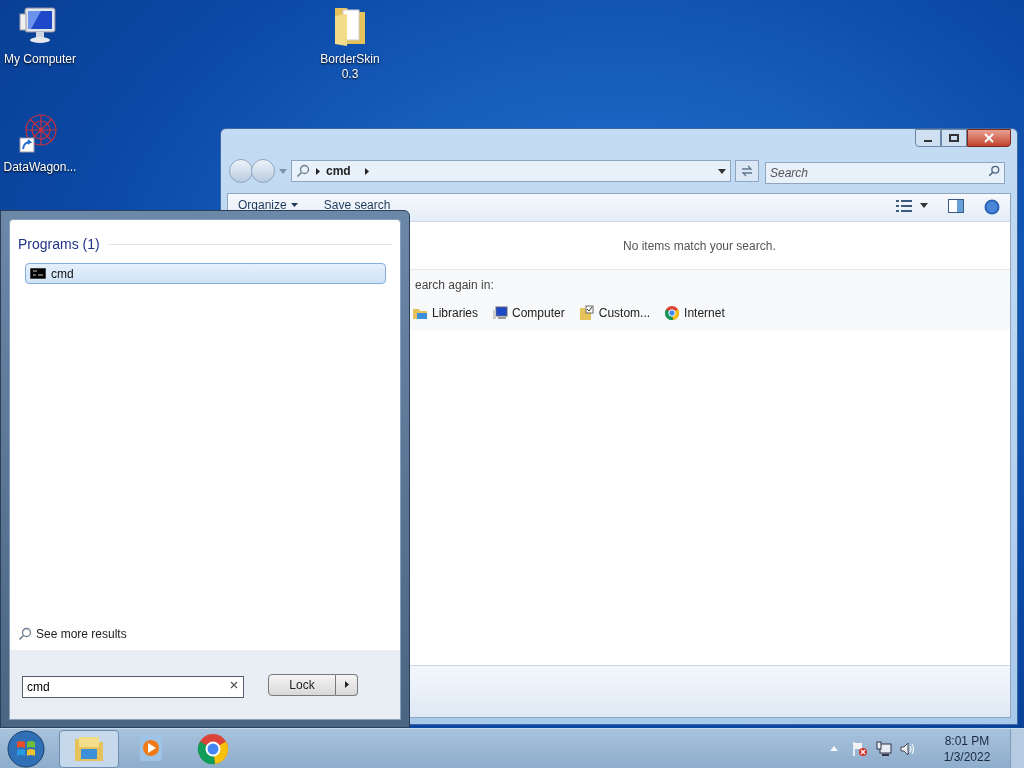  I want to click on search-location-link: Libraries, so click(445, 313).